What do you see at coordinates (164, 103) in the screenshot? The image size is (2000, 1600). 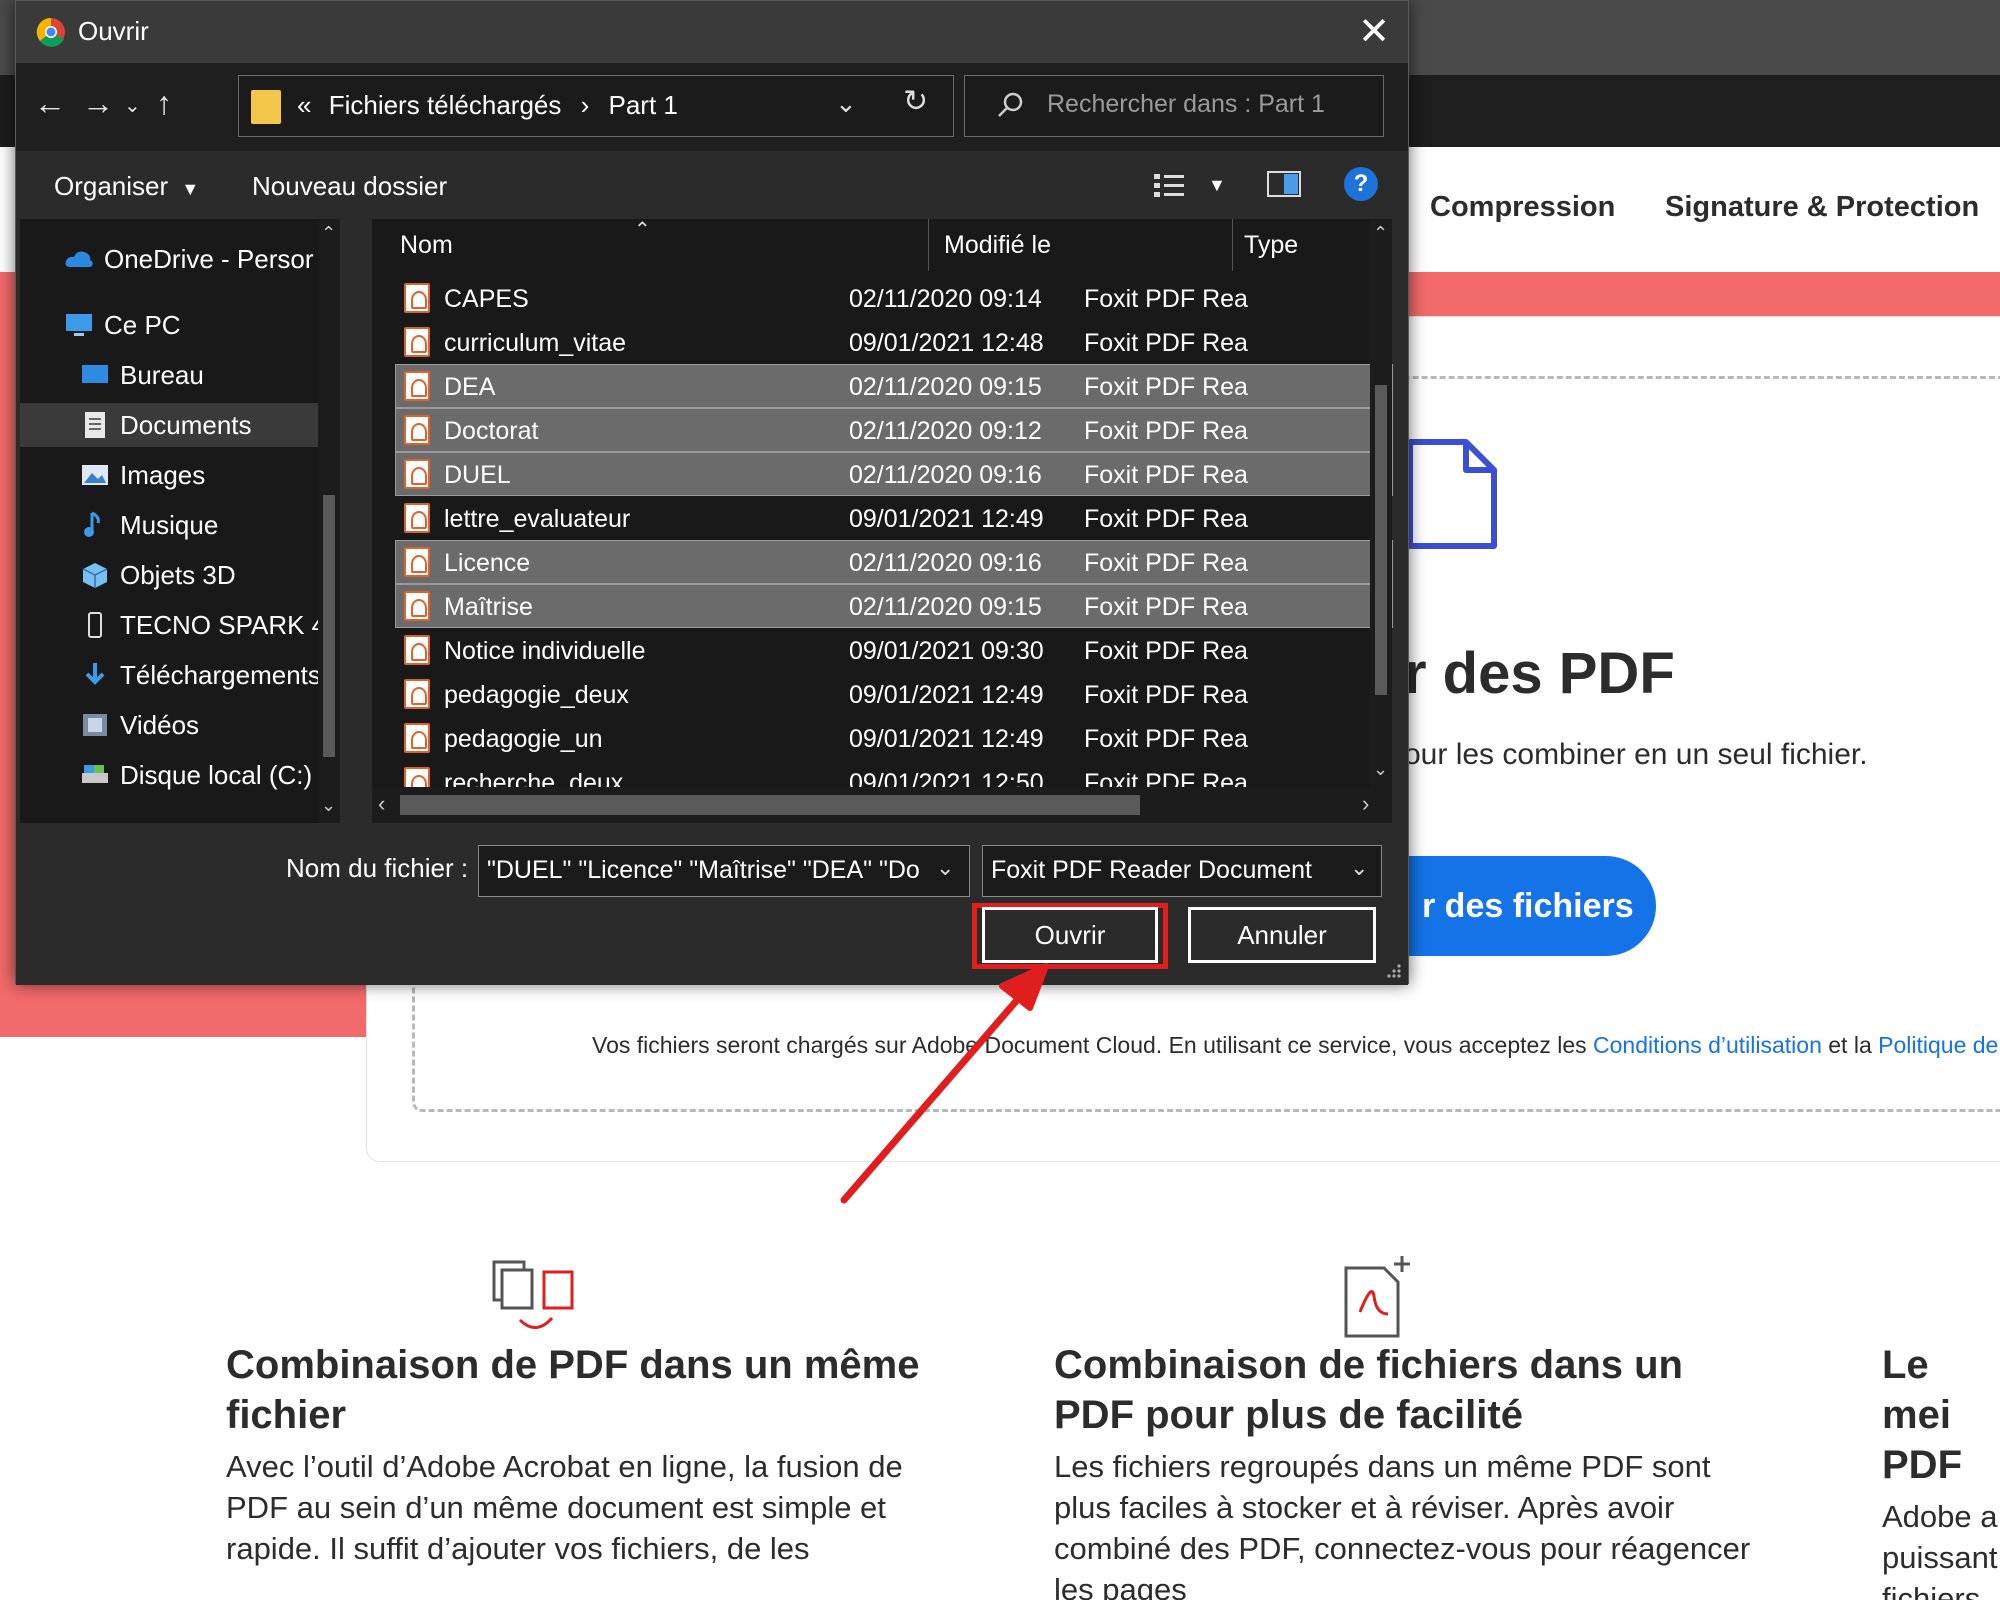 I see `up-arrow-icon: ↑` at bounding box center [164, 103].